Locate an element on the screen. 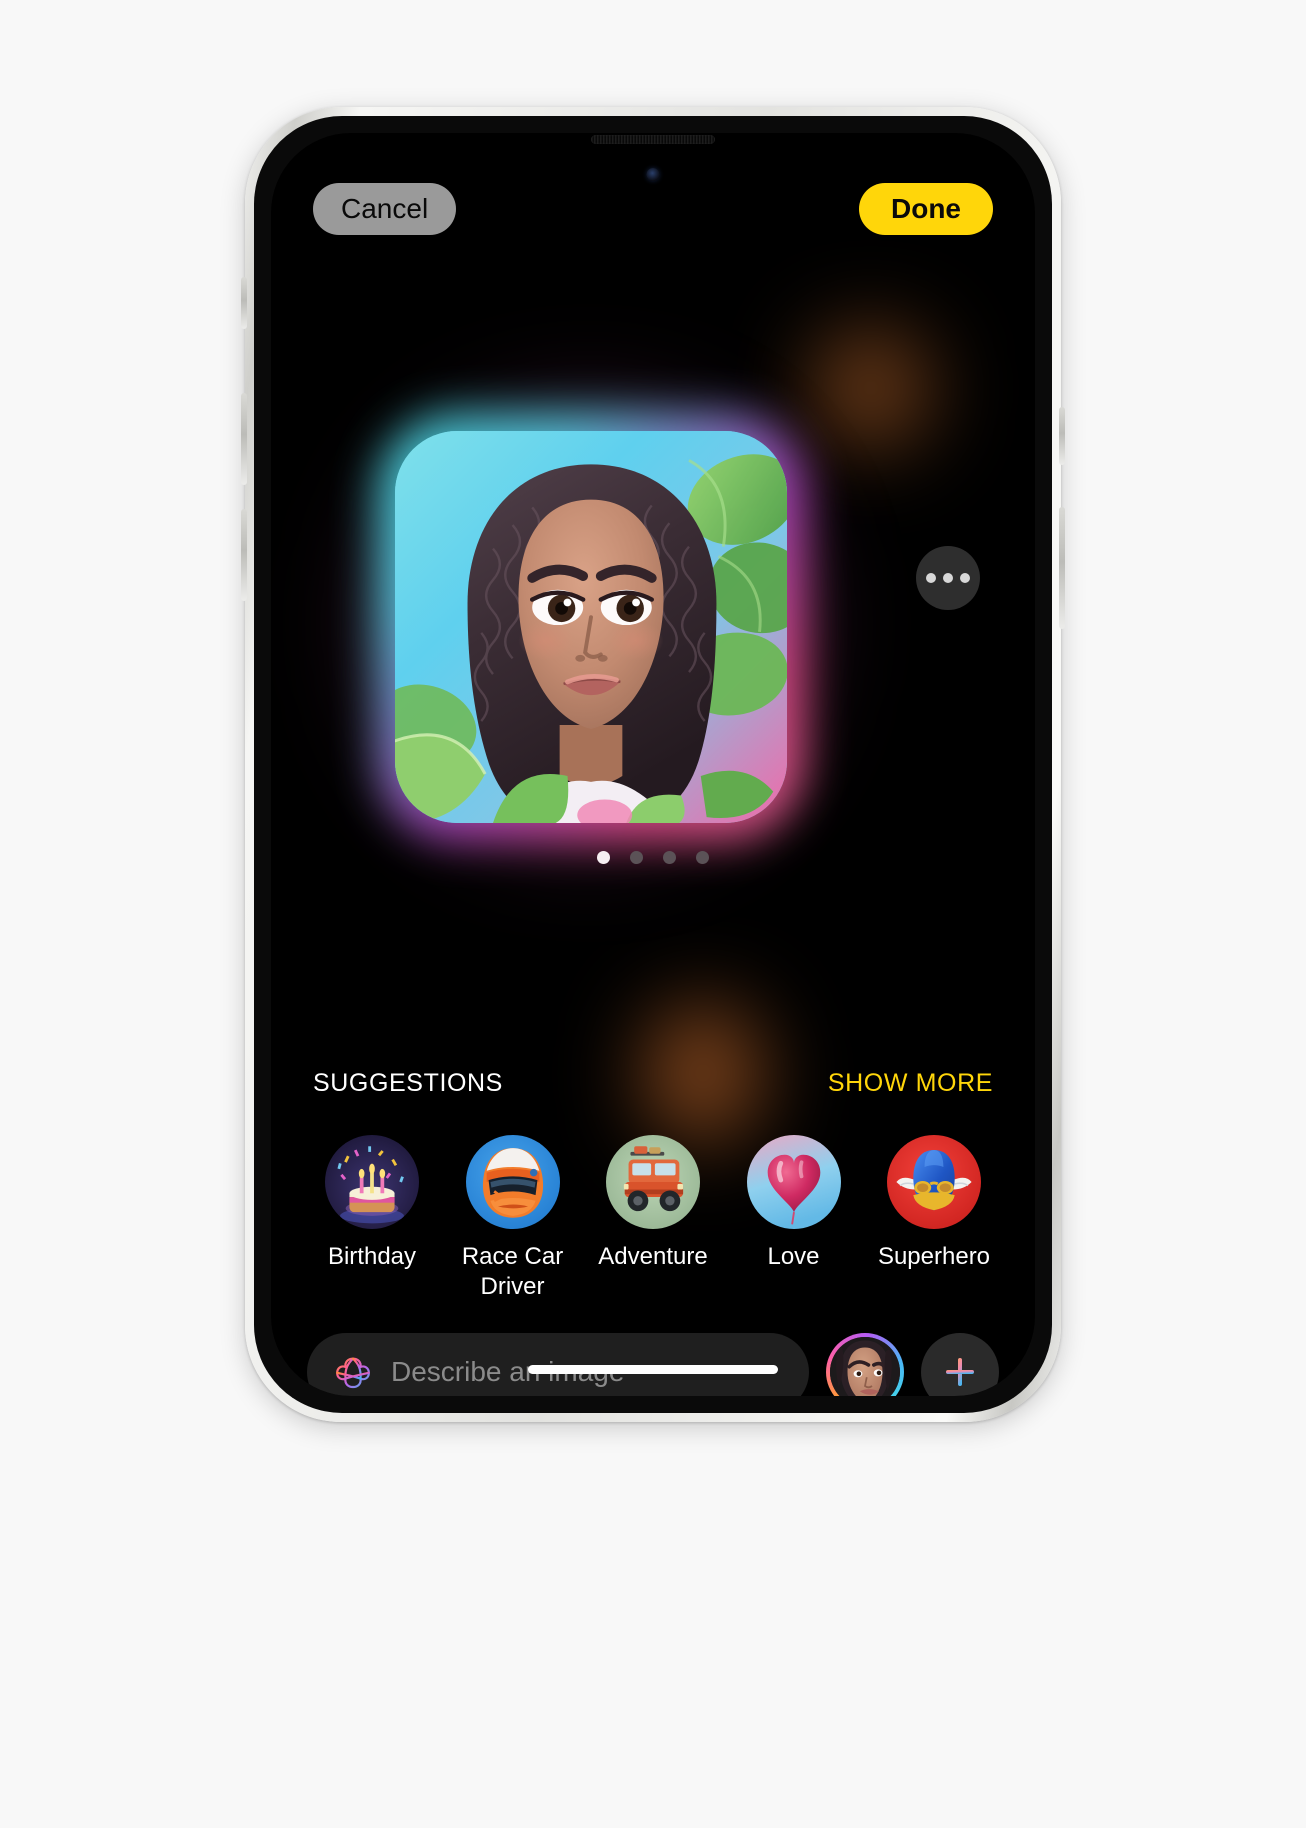 The height and width of the screenshot is (1828, 1306). suggestion-item-race-car-driver: Race Car Driver is located at coordinates (513, 1219).